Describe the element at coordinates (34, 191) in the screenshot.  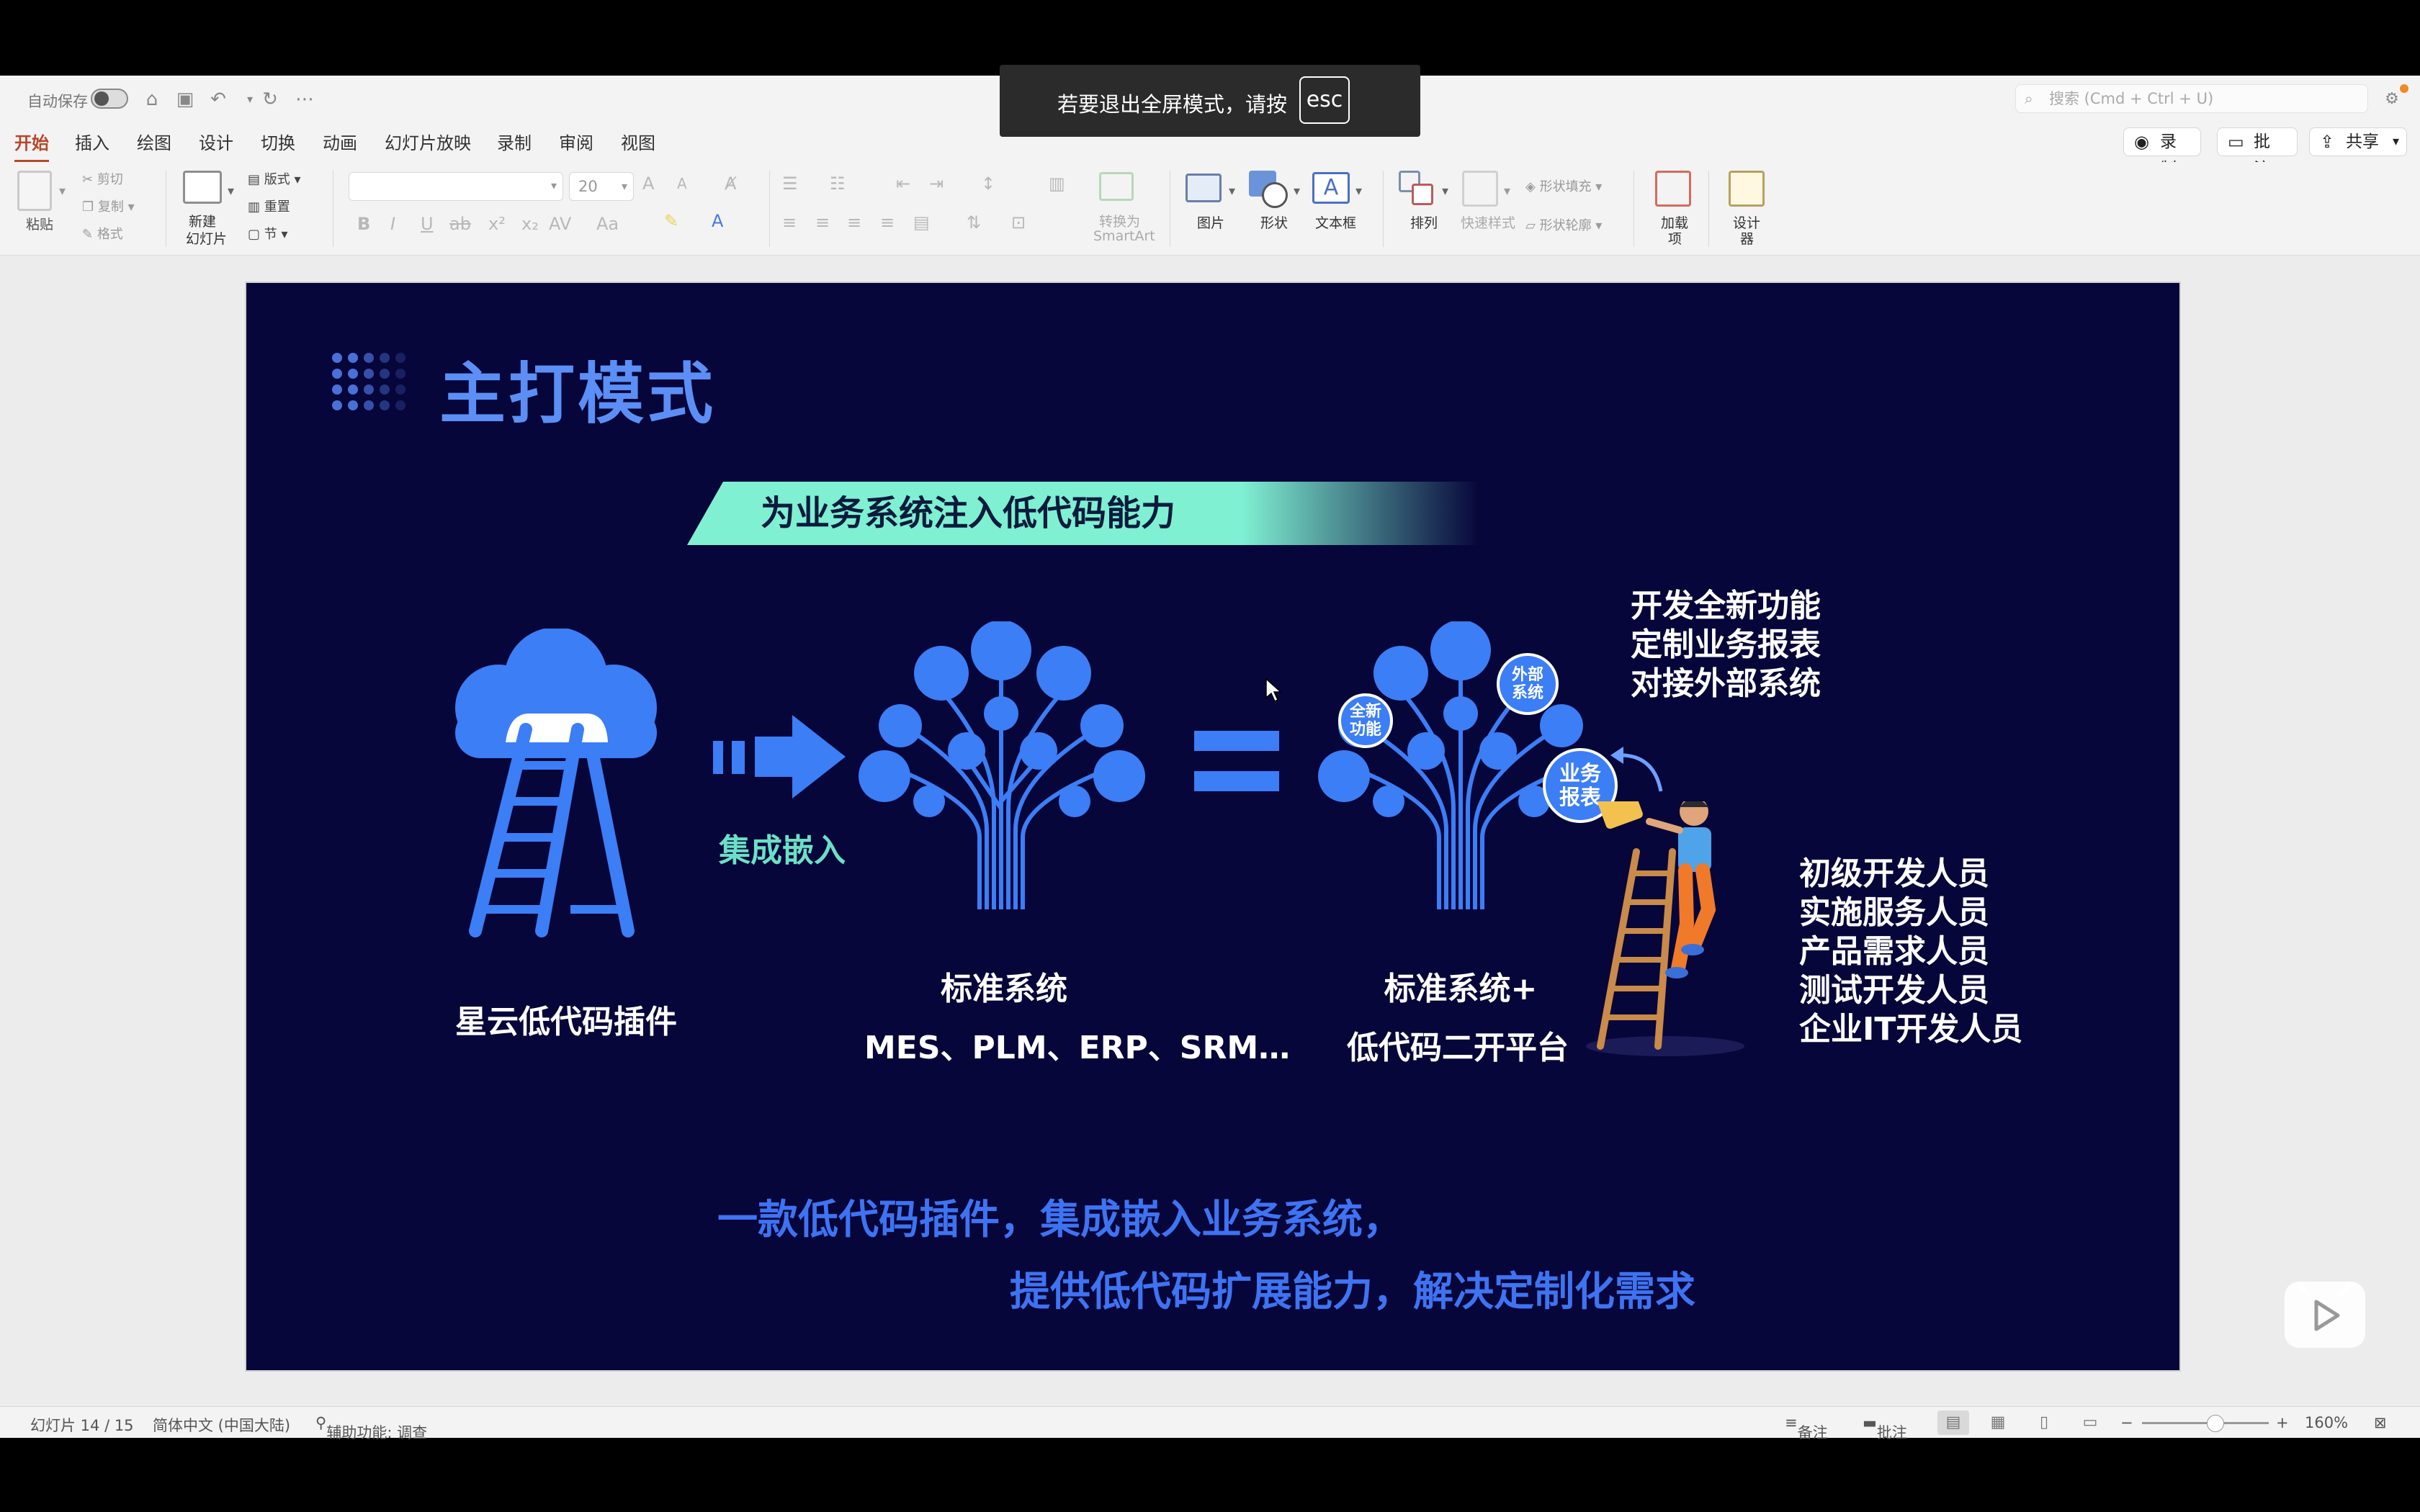
I see `paste-icon` at that location.